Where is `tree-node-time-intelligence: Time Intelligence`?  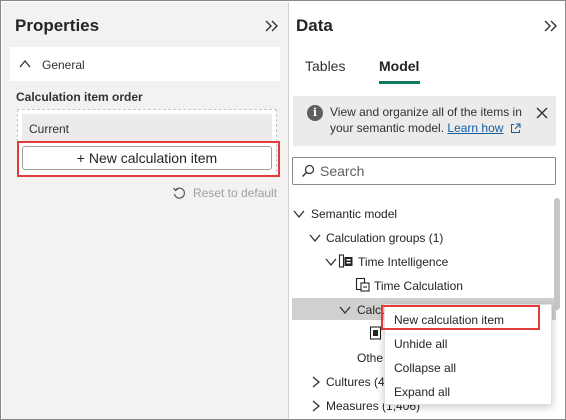
tree-node-time-intelligence: Time Intelligence is located at coordinates (439, 262).